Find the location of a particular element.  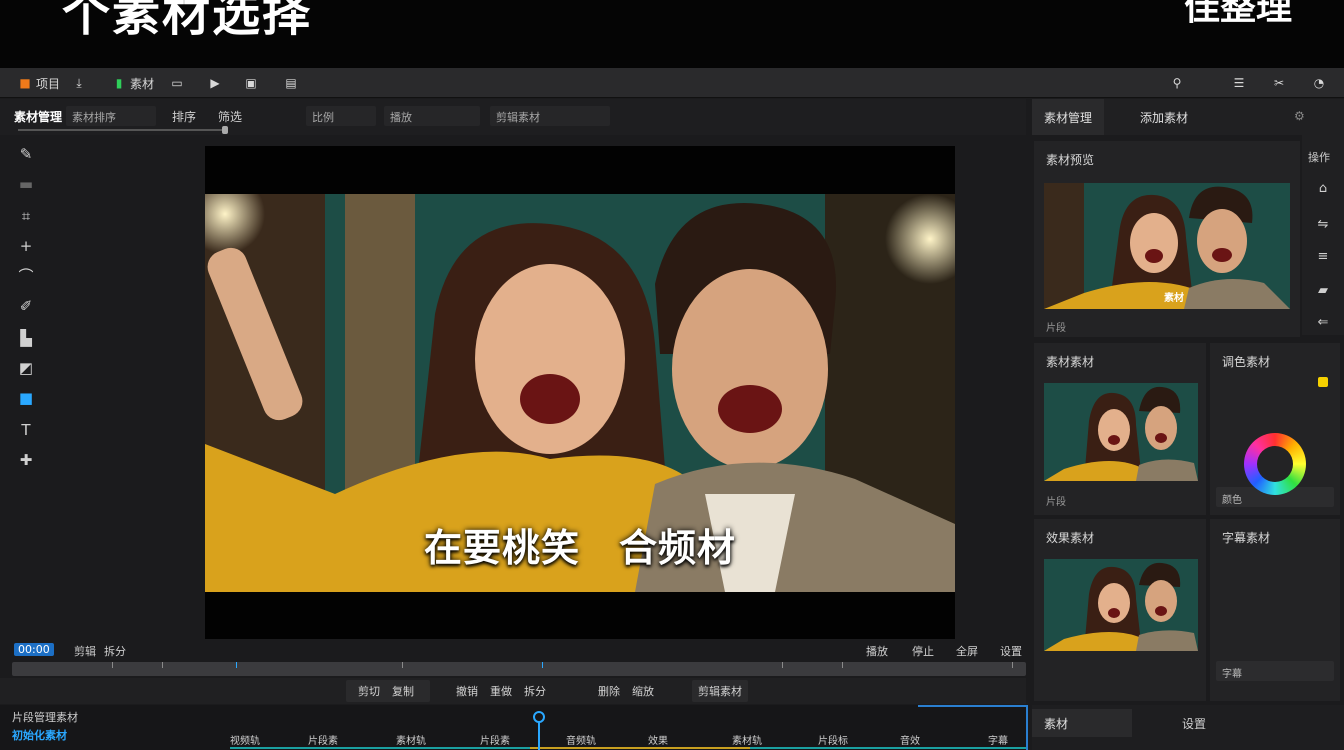

media-thumbnail is located at coordinates (1121, 432).